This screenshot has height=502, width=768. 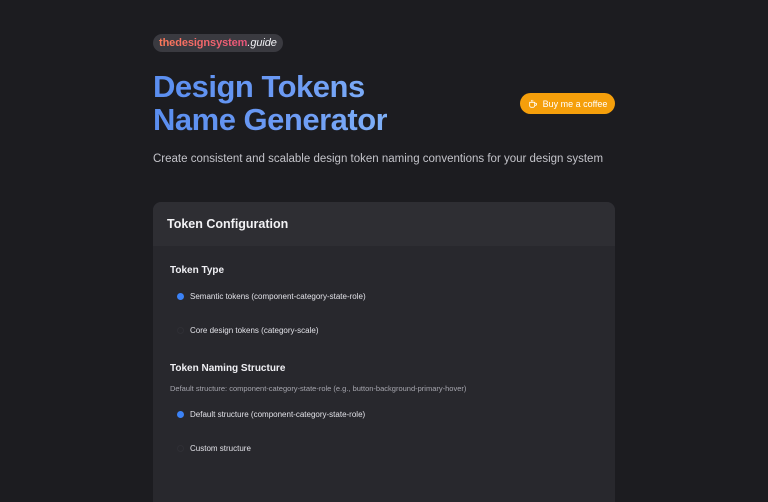 What do you see at coordinates (384, 224) in the screenshot?
I see `card-header: Token Configuration` at bounding box center [384, 224].